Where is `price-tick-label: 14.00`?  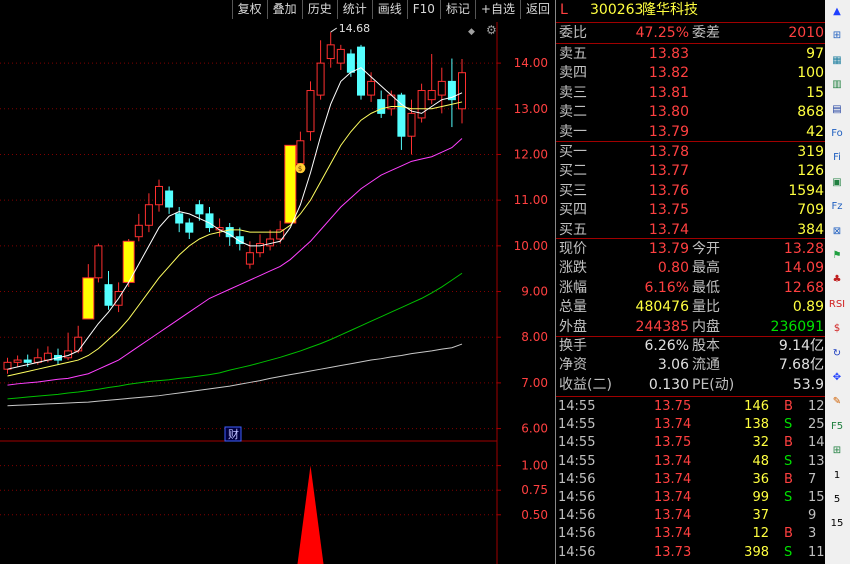
price-tick-label: 14.00 is located at coordinates (531, 63).